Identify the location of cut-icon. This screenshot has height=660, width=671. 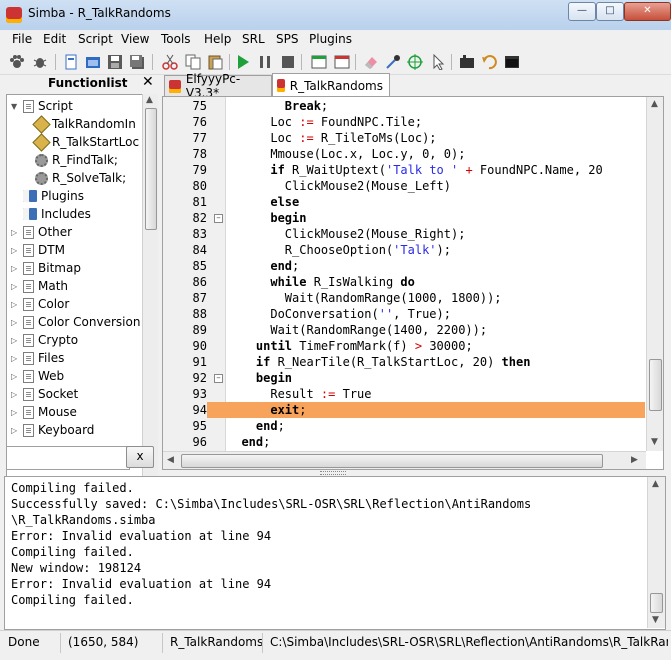
(170, 62).